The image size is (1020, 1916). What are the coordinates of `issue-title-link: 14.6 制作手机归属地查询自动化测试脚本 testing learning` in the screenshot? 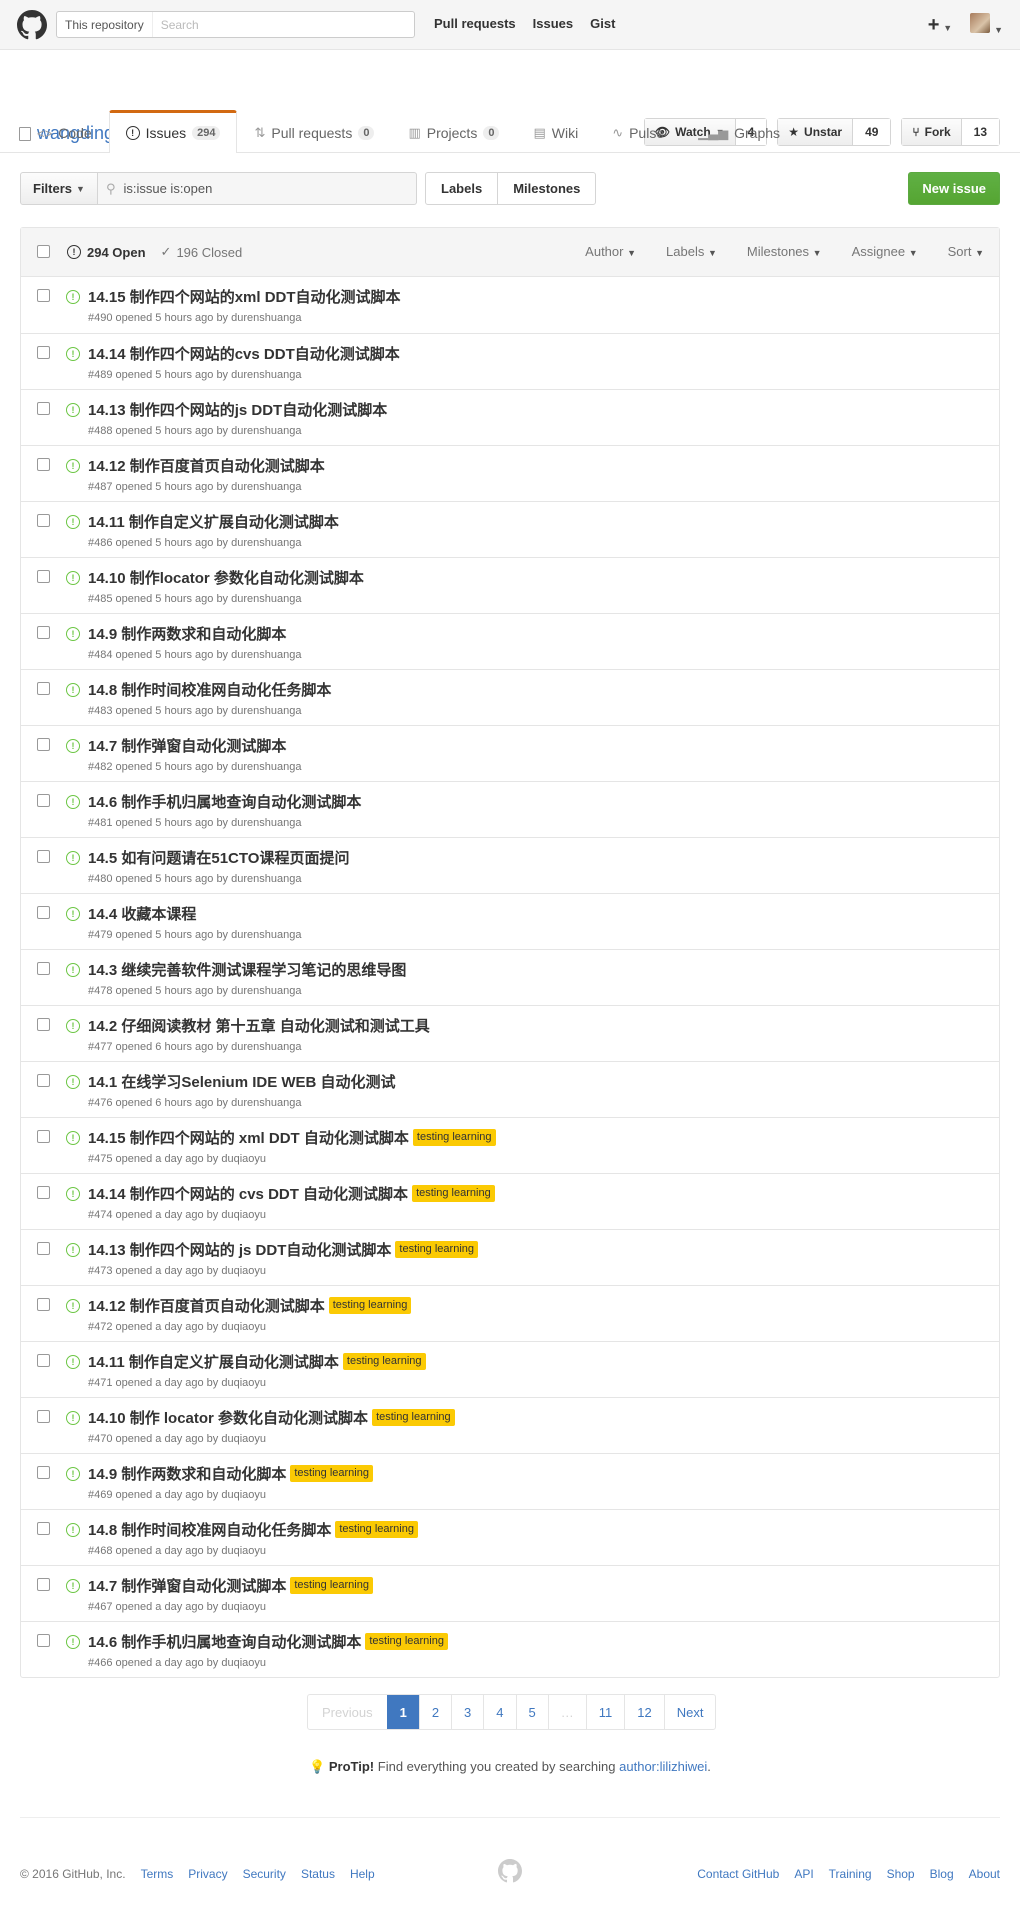 It's located at (268, 1641).